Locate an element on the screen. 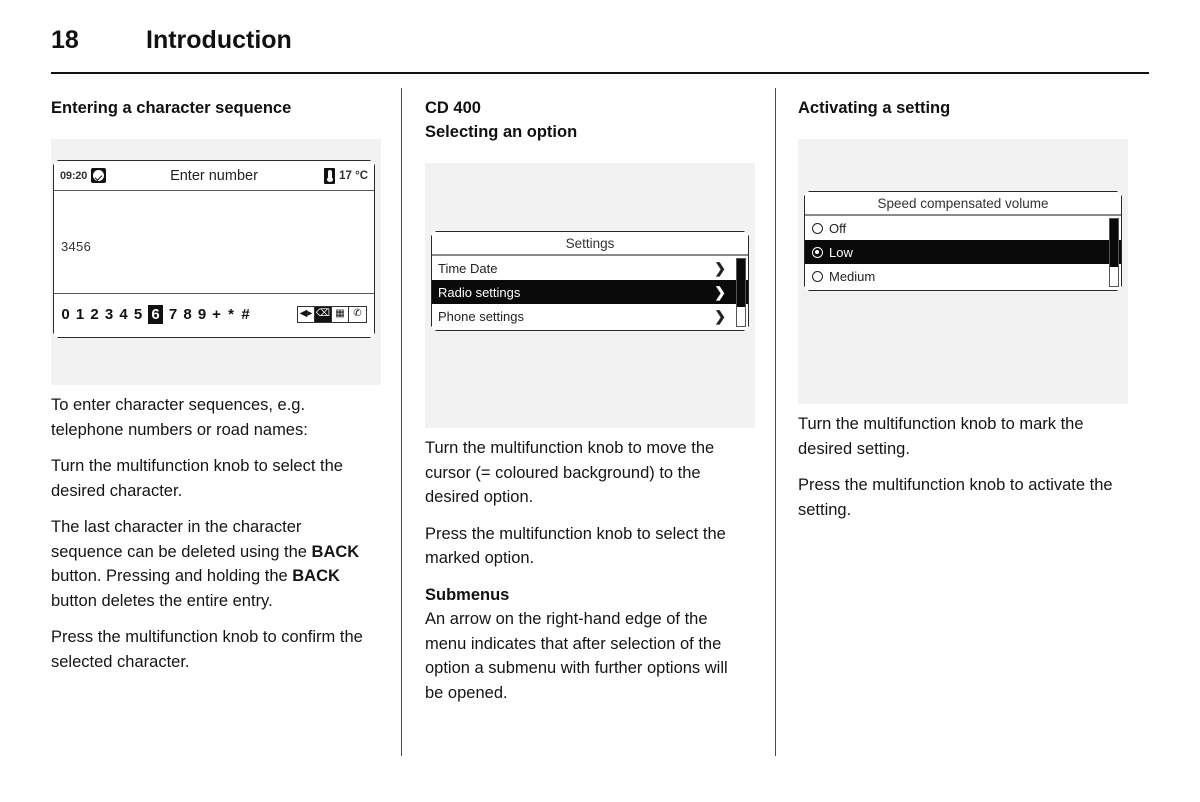  page-number: 18 is located at coordinates (65, 39).